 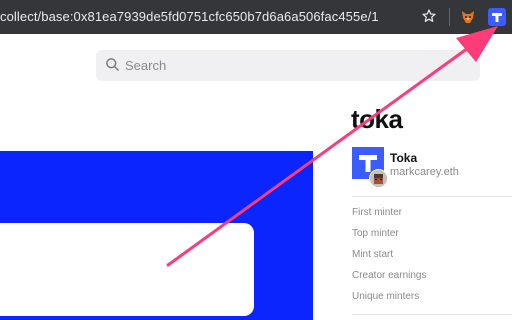 I want to click on stat-mint-start: Mint start, so click(x=373, y=254).